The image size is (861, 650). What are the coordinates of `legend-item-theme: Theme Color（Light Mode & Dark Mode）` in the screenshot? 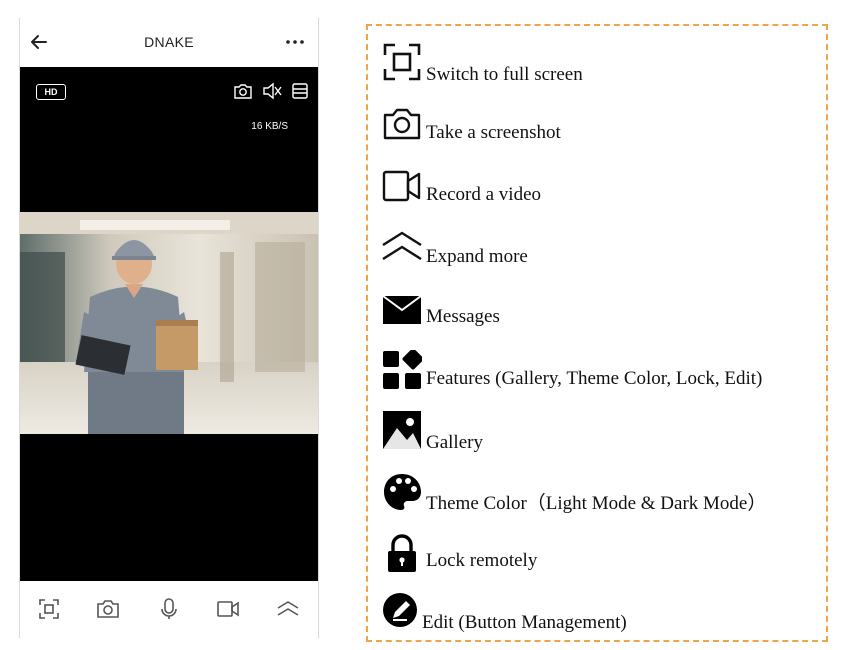 It's located at (602, 494).